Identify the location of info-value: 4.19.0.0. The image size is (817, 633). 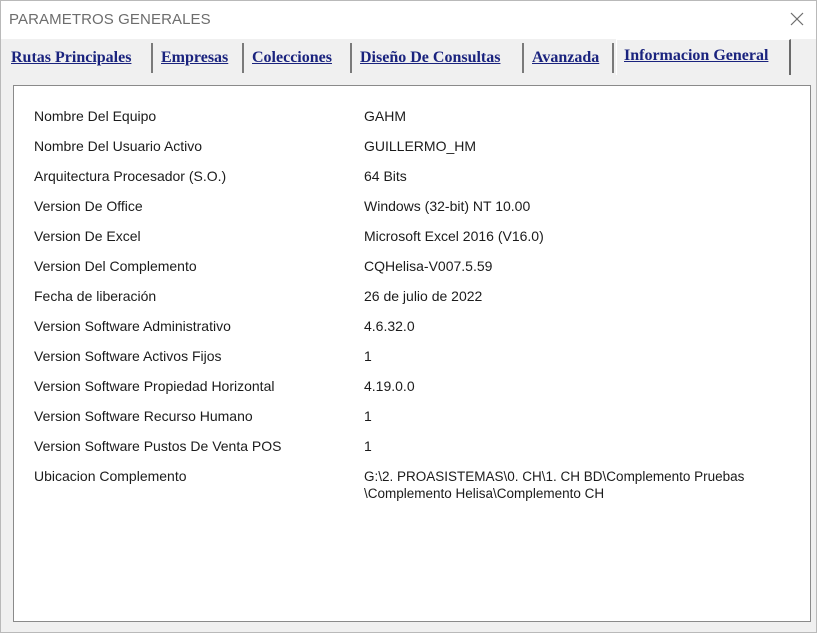
(389, 386).